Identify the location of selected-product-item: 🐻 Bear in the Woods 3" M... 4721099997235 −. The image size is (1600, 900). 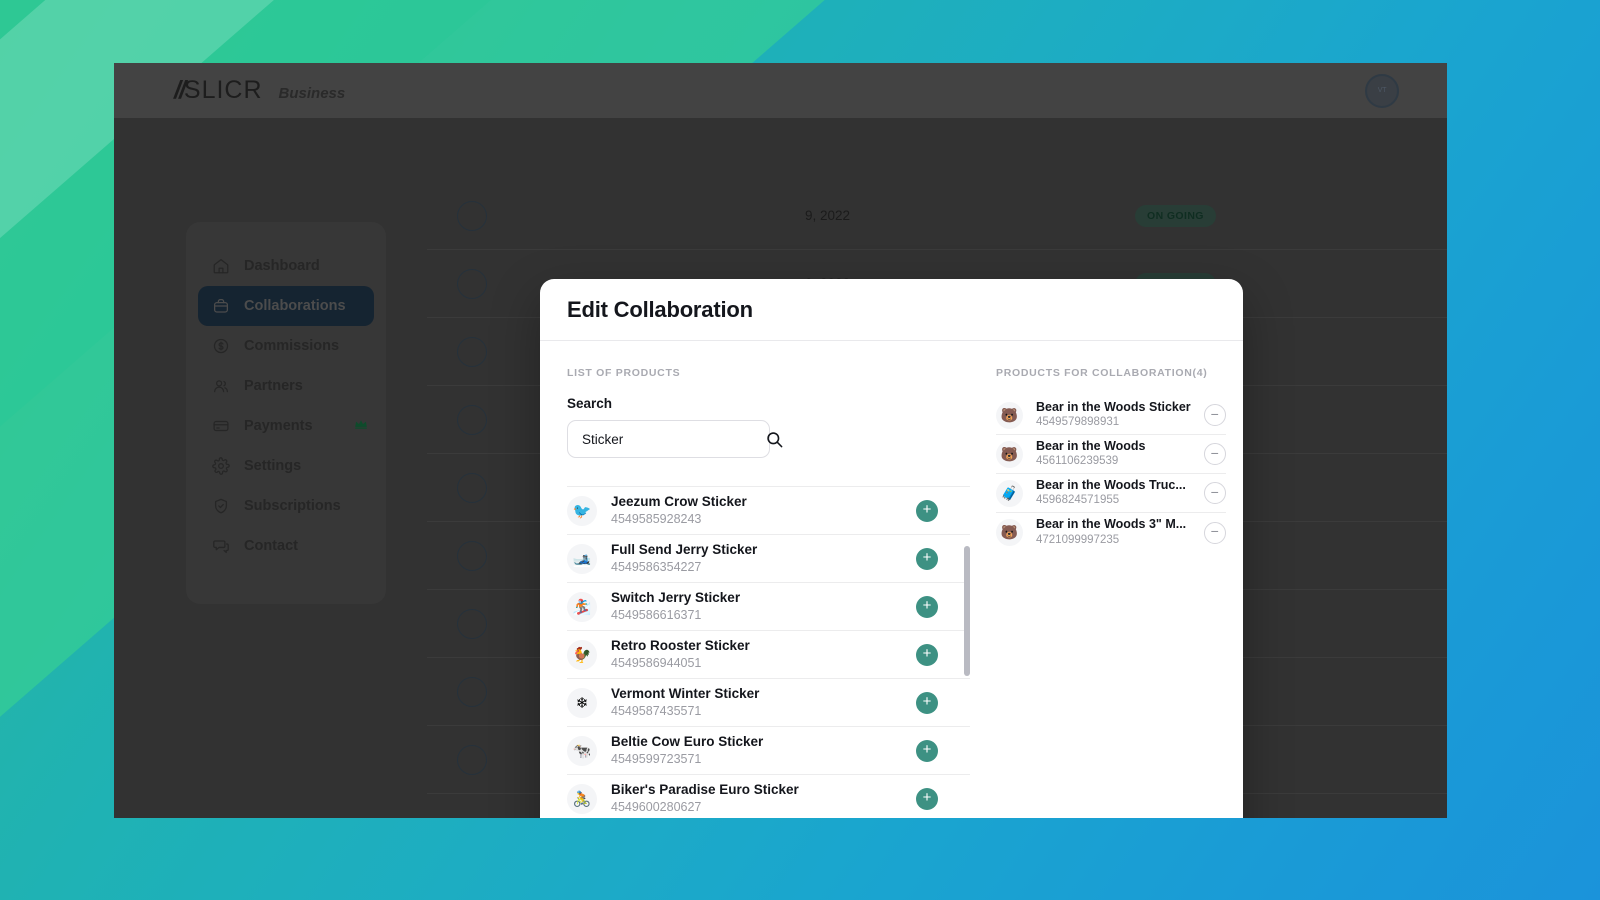
(1111, 532).